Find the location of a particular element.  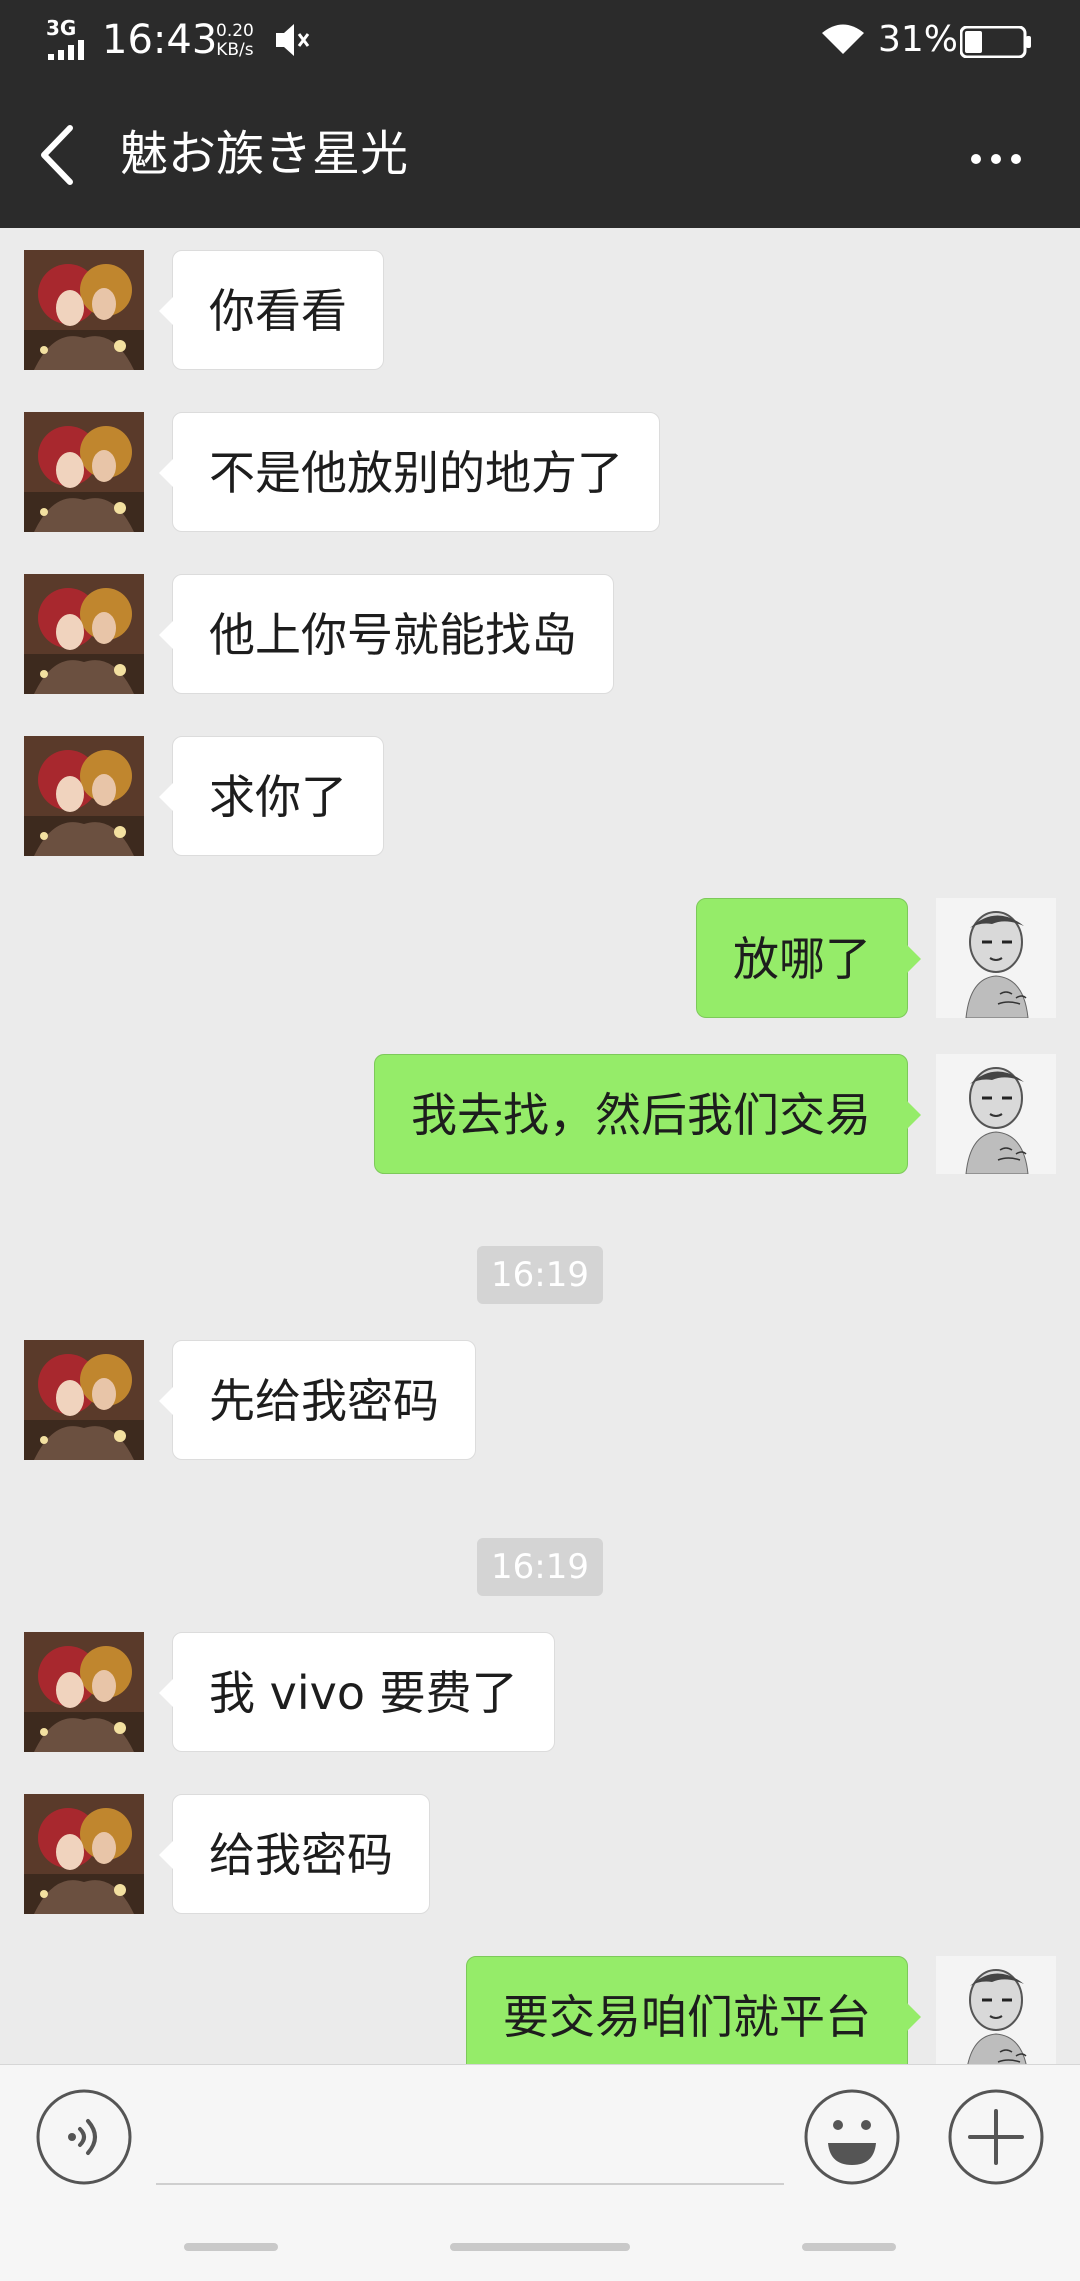

wifi-icon is located at coordinates (843, 39).